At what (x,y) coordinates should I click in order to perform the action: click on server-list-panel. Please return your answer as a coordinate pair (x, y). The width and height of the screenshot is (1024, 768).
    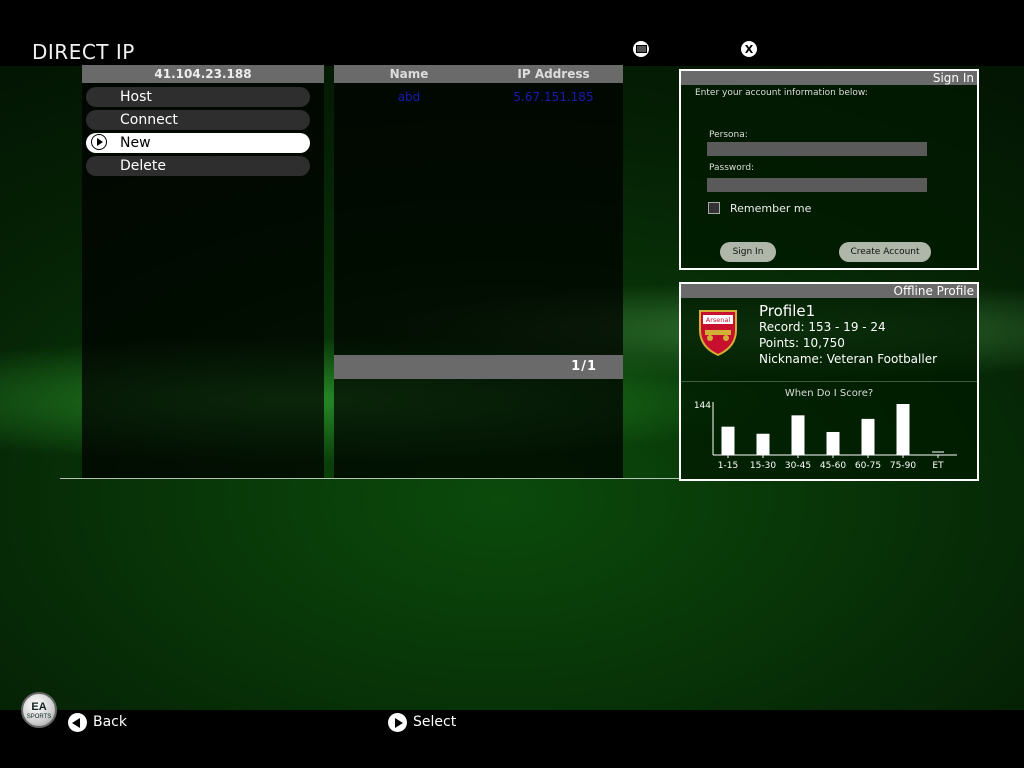
    Looking at the image, I should click on (478, 280).